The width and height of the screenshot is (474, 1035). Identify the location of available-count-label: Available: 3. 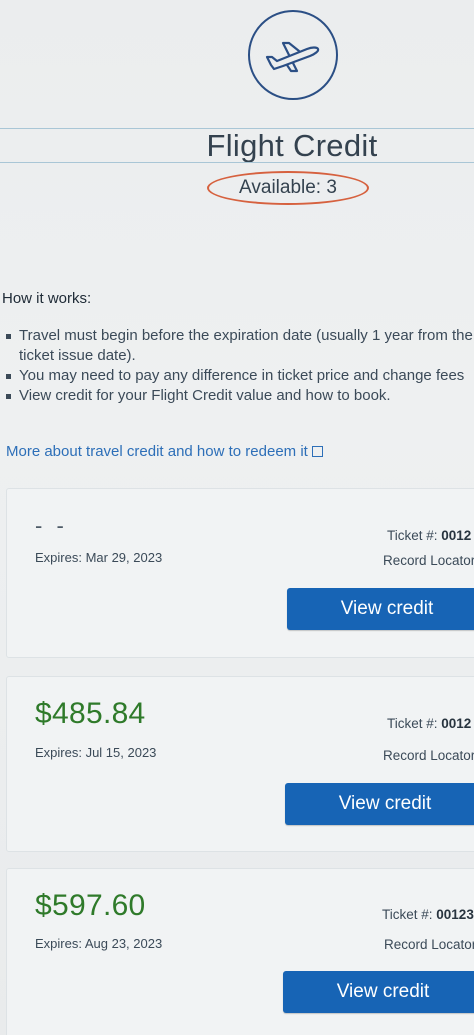
(288, 187).